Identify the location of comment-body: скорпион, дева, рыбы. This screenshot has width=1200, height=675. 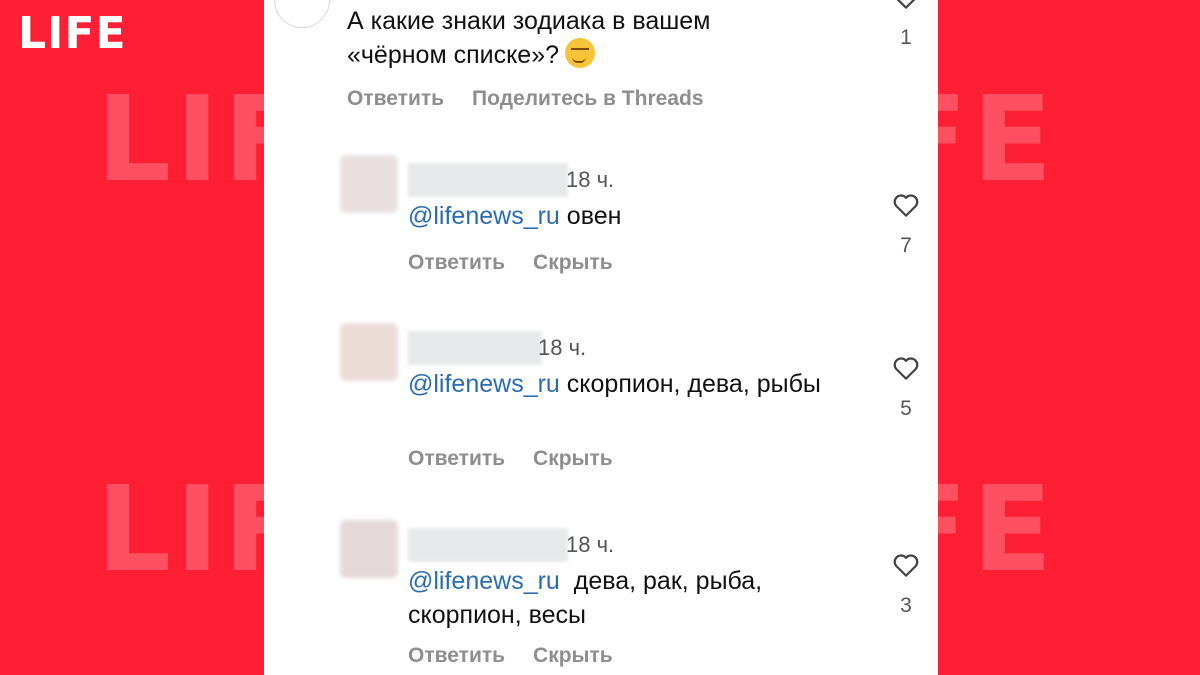
(690, 384).